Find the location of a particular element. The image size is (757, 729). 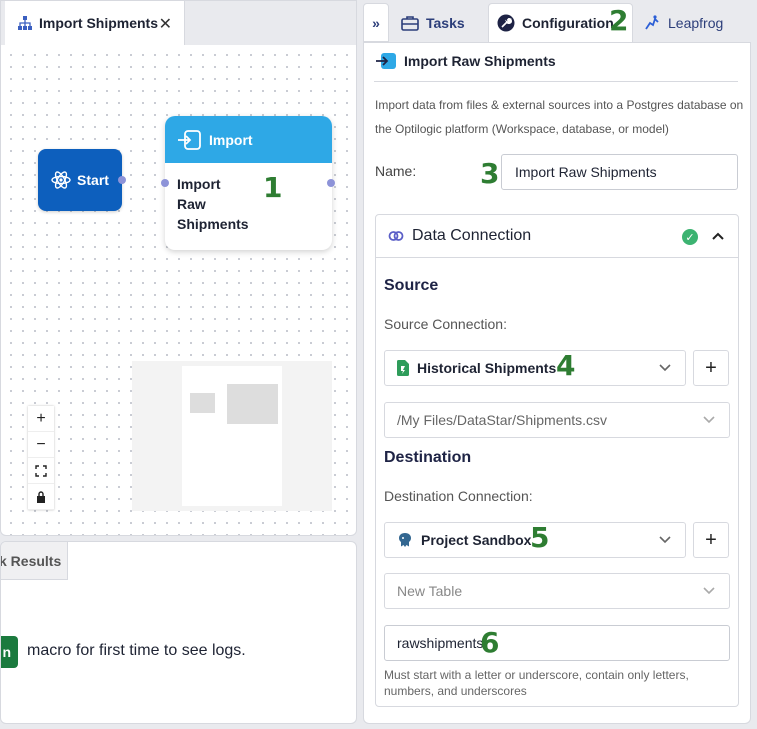

run-button: n is located at coordinates (9, 652).